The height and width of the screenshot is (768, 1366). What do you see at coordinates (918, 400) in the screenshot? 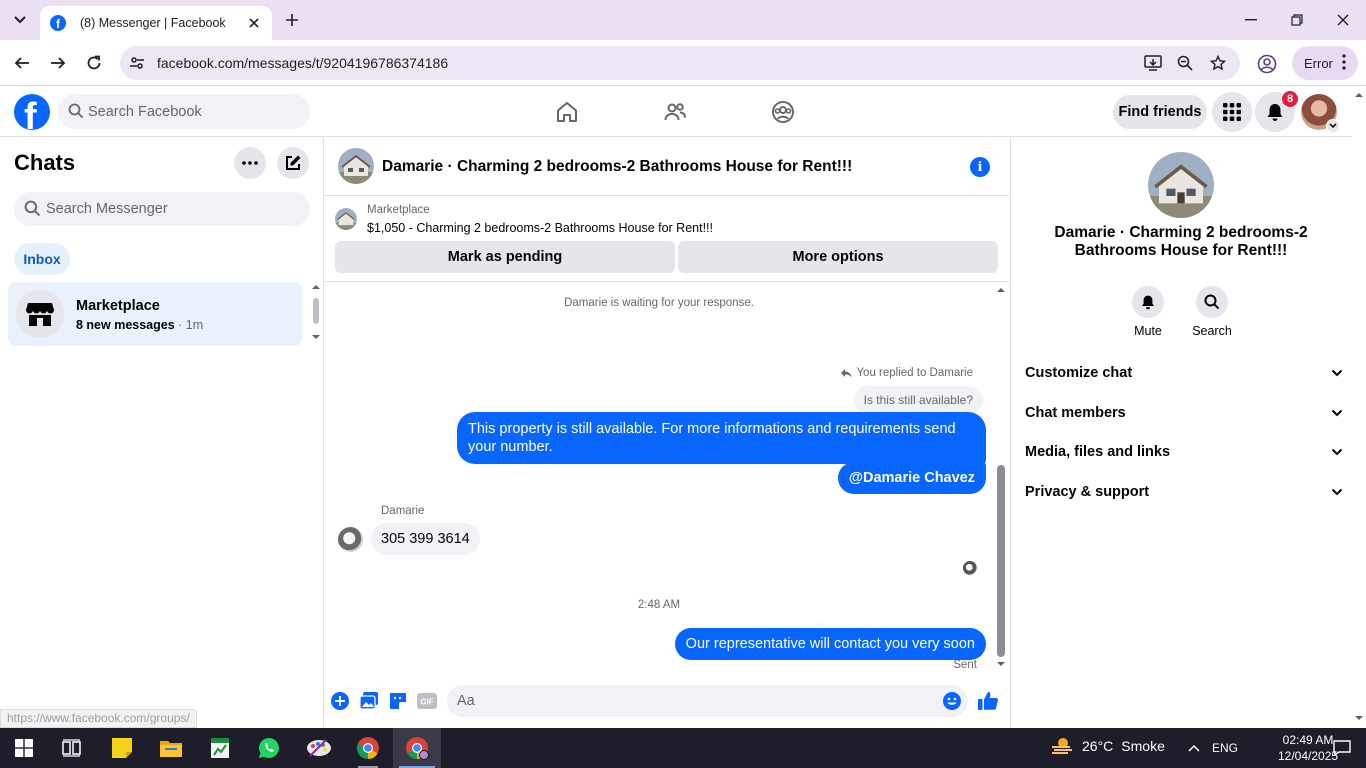
I see `quoted-message: Is this still available?` at bounding box center [918, 400].